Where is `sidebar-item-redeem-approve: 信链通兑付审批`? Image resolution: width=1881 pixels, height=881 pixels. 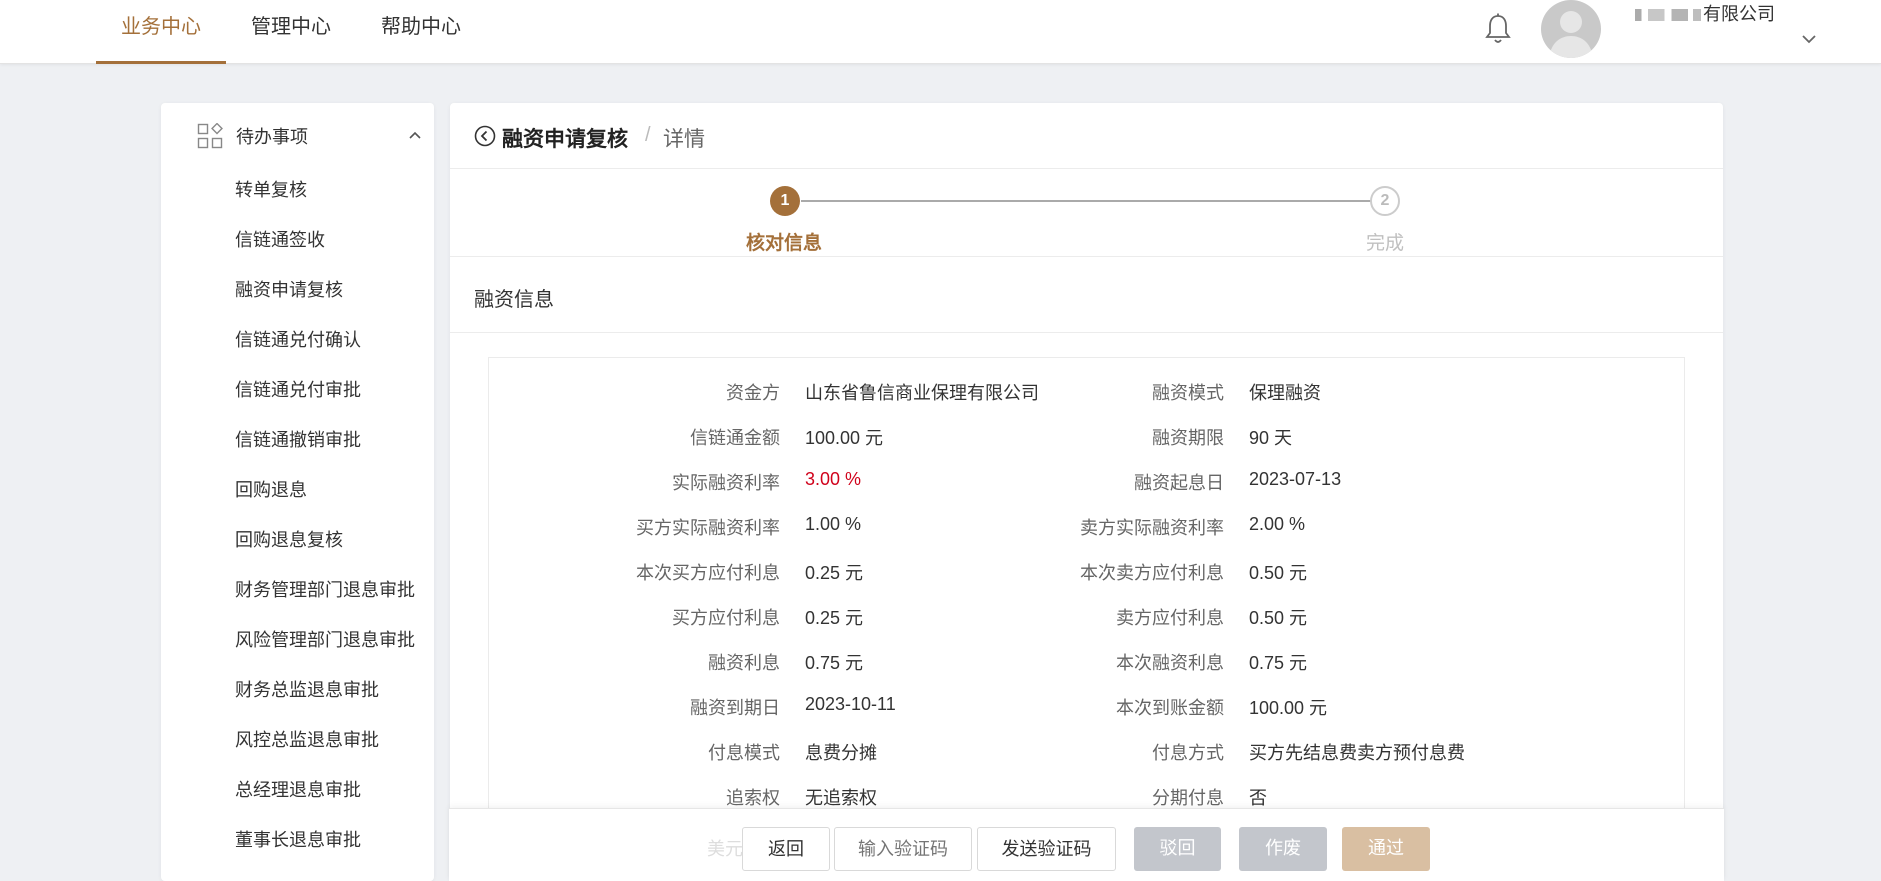
sidebar-item-redeem-approve: 信链通兑付审批 is located at coordinates (297, 390).